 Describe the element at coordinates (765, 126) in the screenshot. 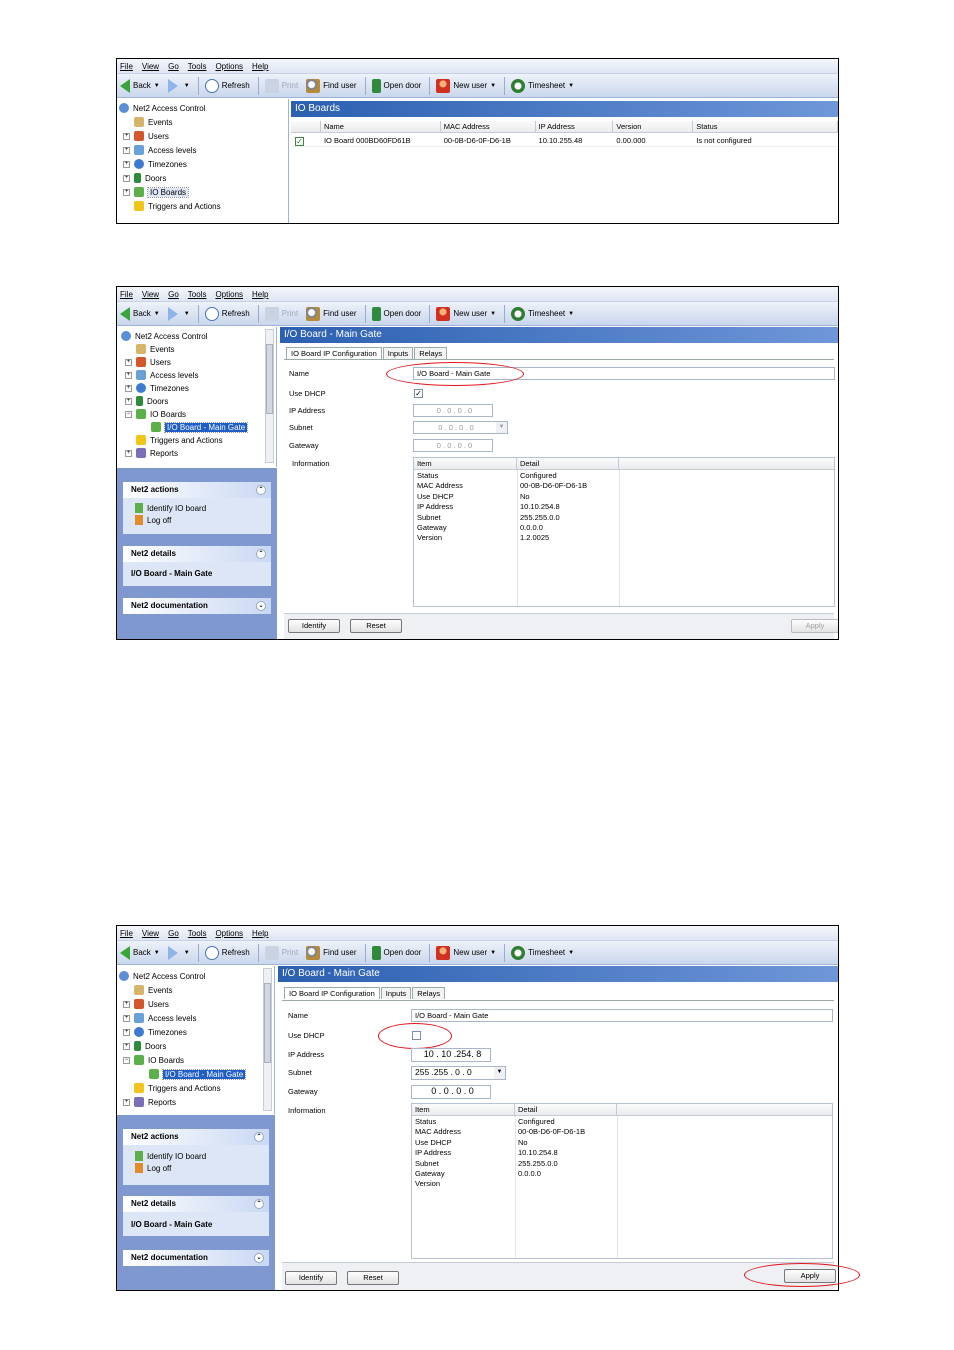

I see `grid-col-status: Status` at that location.